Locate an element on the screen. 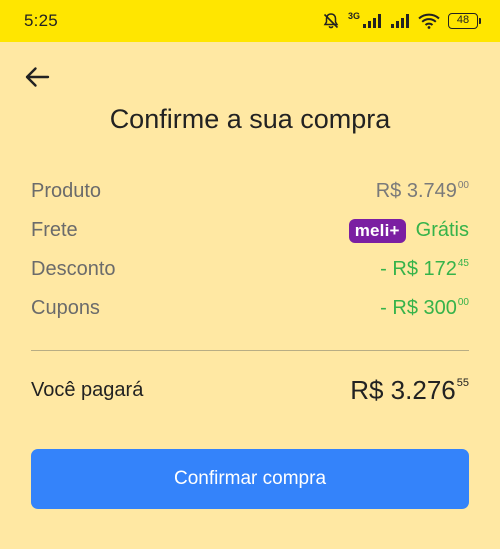 The image size is (500, 549). desconto-value: - R$ 17245 is located at coordinates (424, 269).